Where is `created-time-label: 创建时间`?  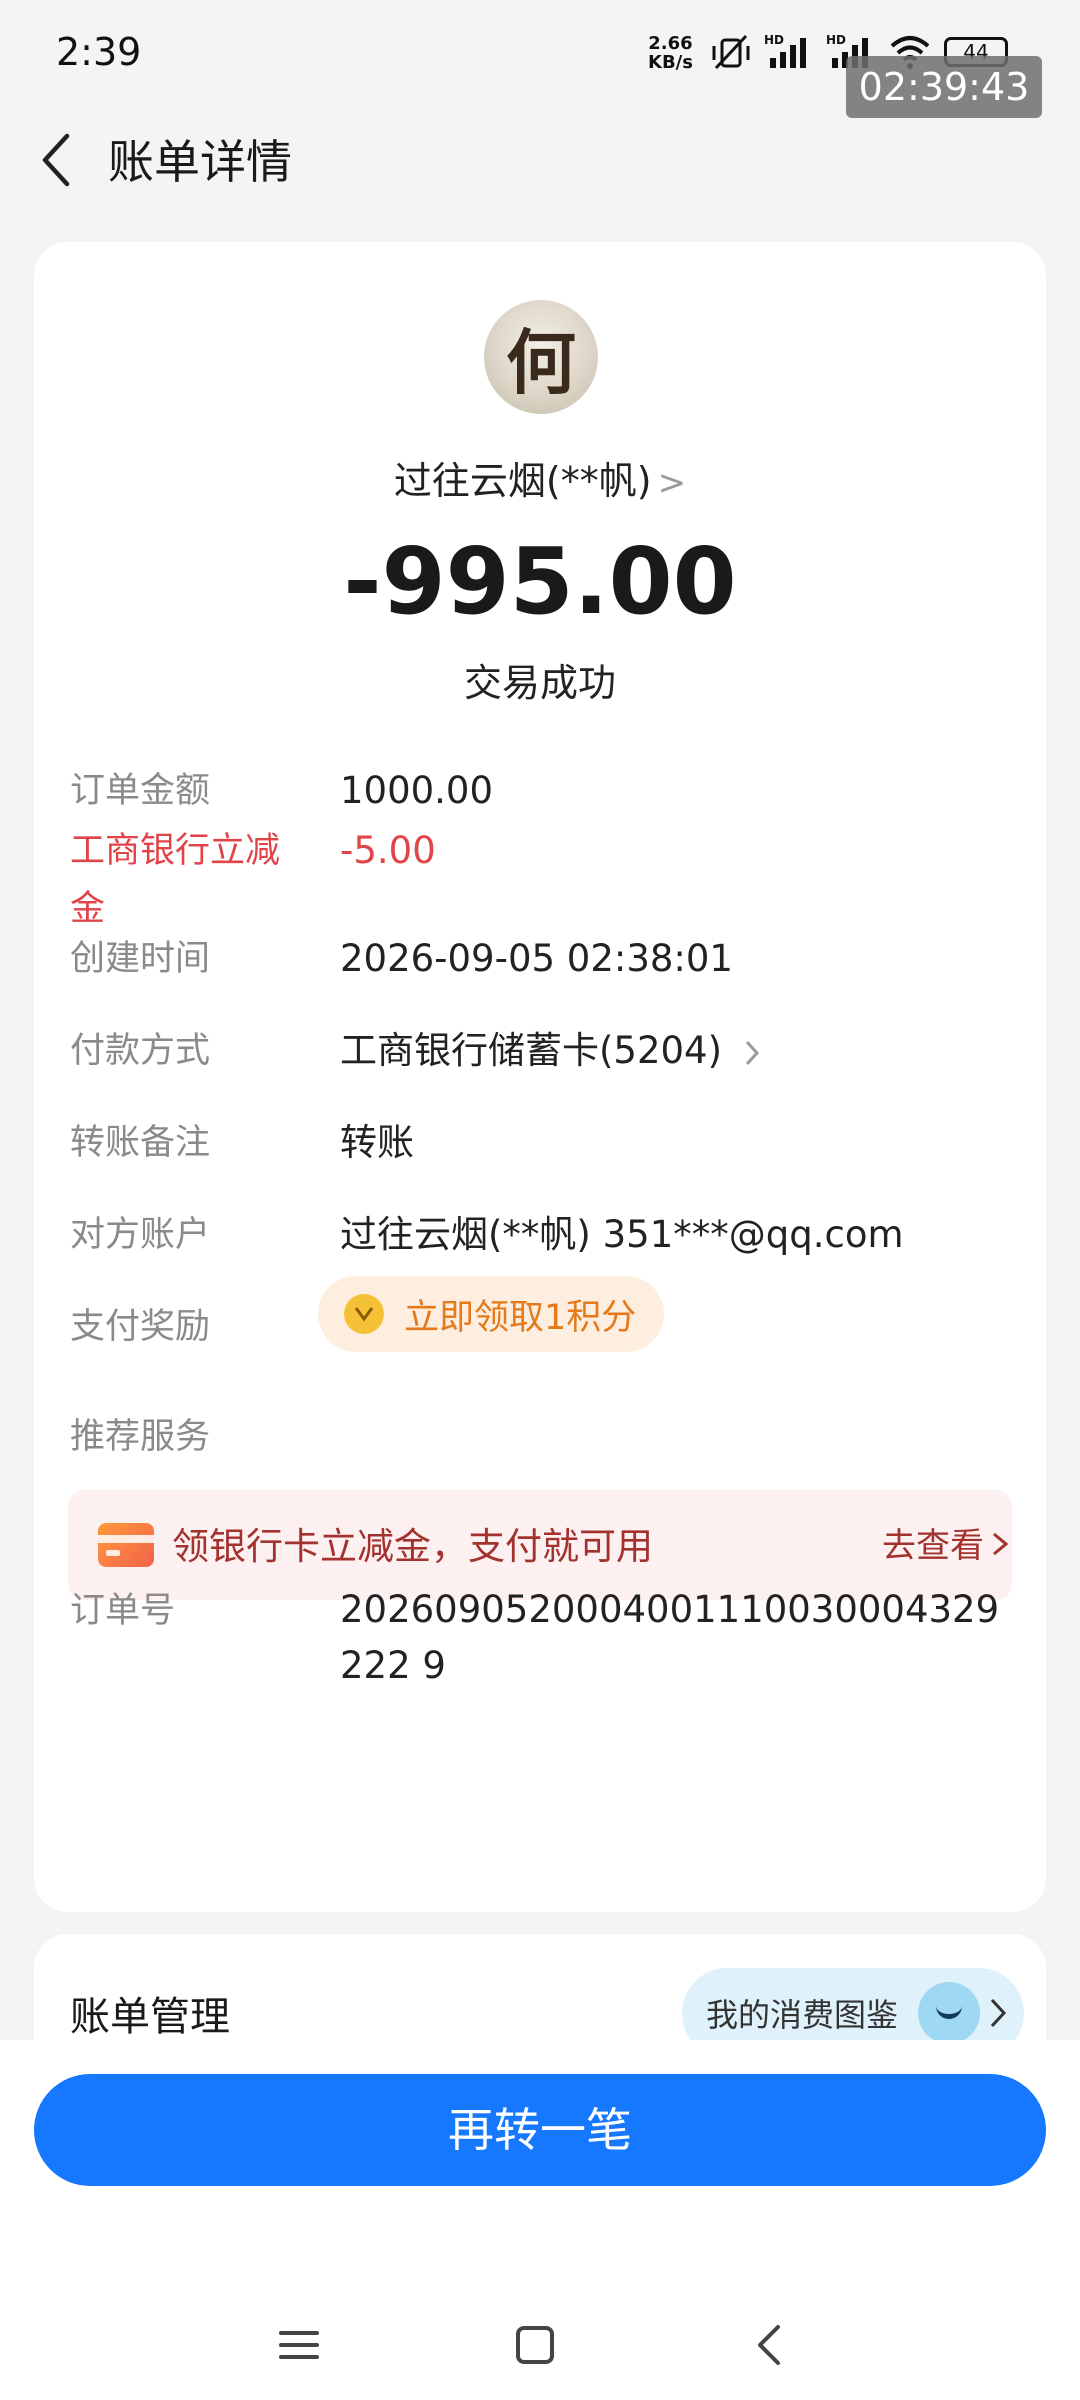
created-time-label: 创建时间 is located at coordinates (140, 959).